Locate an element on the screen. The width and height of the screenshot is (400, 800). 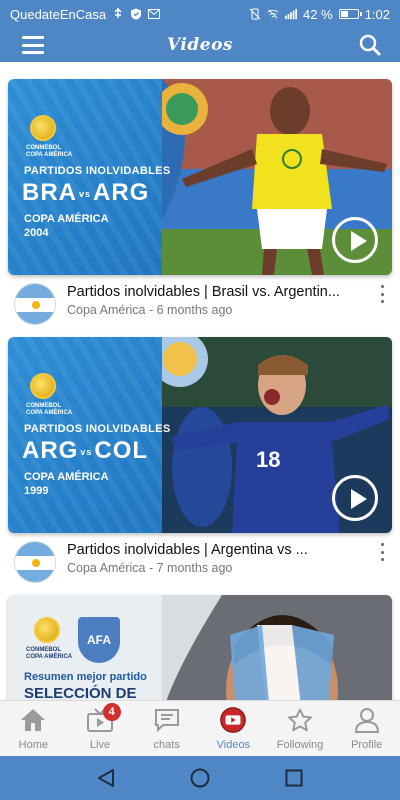
status-bar: QuedateEnCasa 42 % 1:02 is located at coordinates (200, 14).